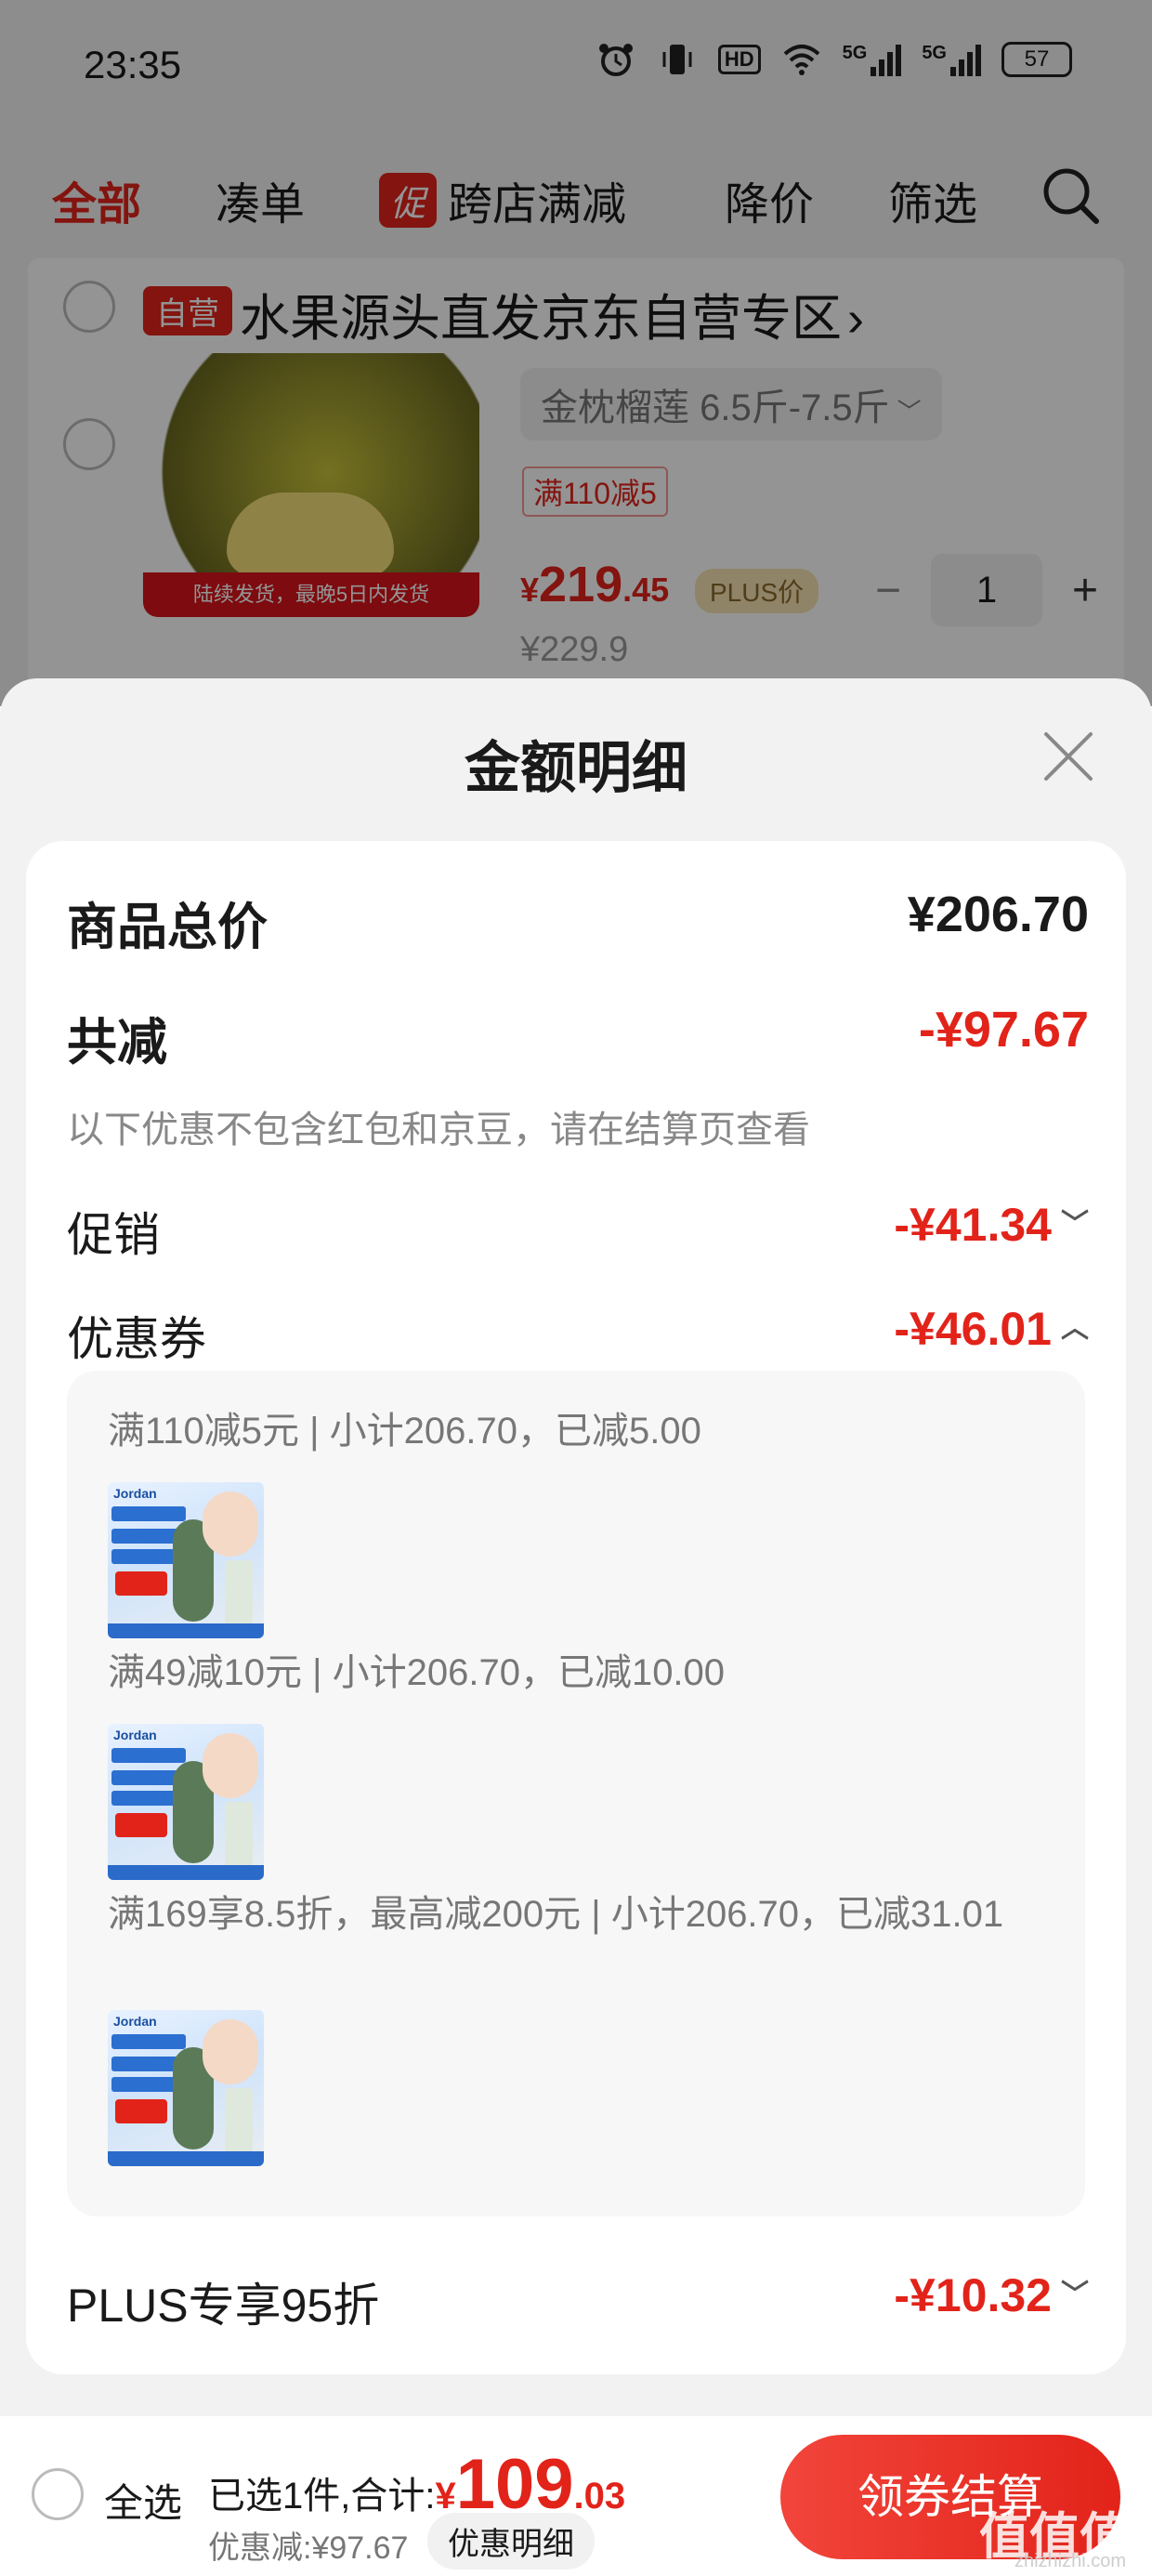 The height and width of the screenshot is (2576, 1152). What do you see at coordinates (578, 1230) in the screenshot?
I see `promotion-row: 促销 -¥41.34 ﹀` at bounding box center [578, 1230].